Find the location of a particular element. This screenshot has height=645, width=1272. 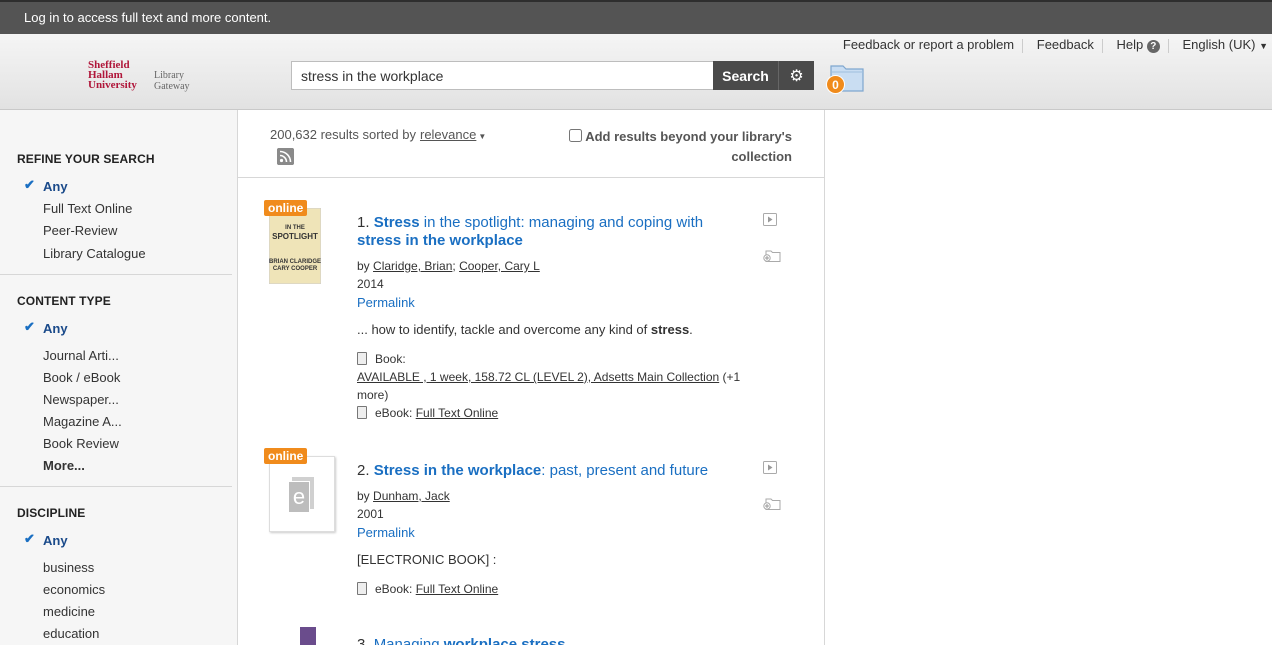

help-link: Help ? is located at coordinates (1138, 45).